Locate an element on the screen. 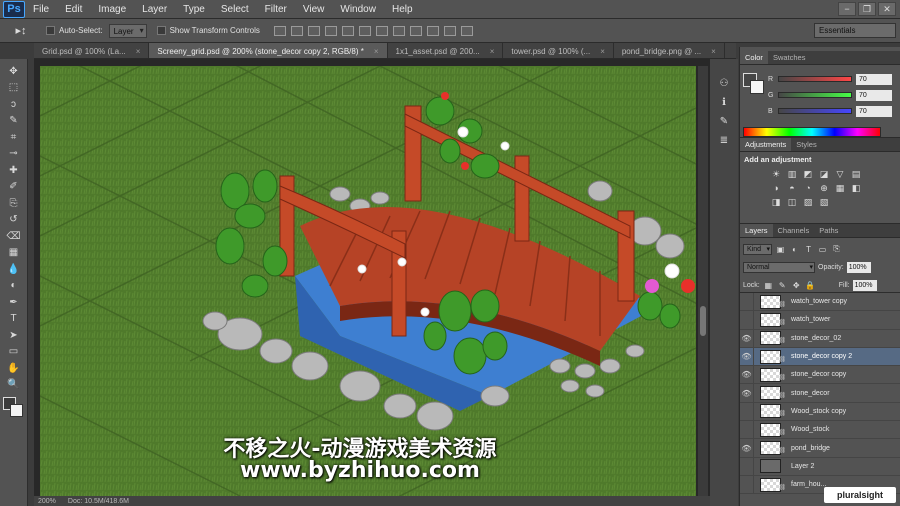 Image resolution: width=900 pixels, height=506 pixels. opacity-field: 100% is located at coordinates (858, 267).